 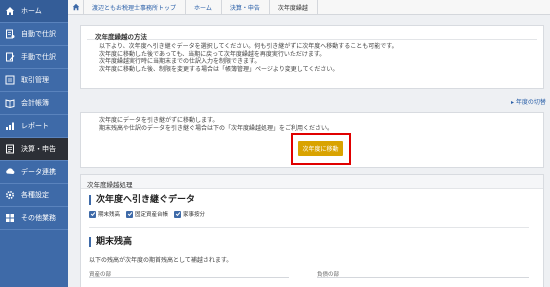 I want to click on liabilities-column-rule, so click(x=423, y=277).